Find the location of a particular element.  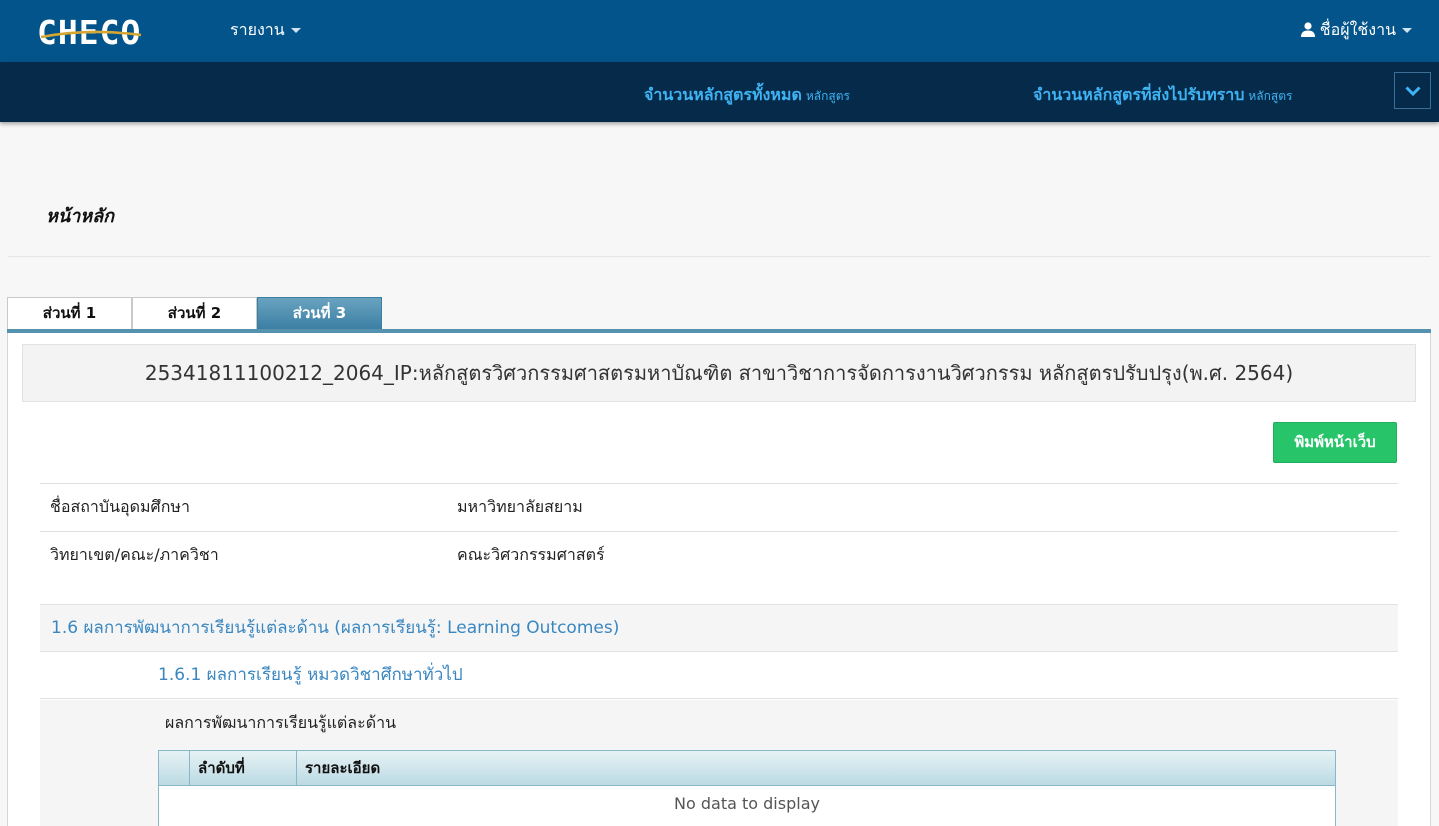

faculty-label: วิทยาเขต/คณะ/ภาควิชา is located at coordinates (134, 554).